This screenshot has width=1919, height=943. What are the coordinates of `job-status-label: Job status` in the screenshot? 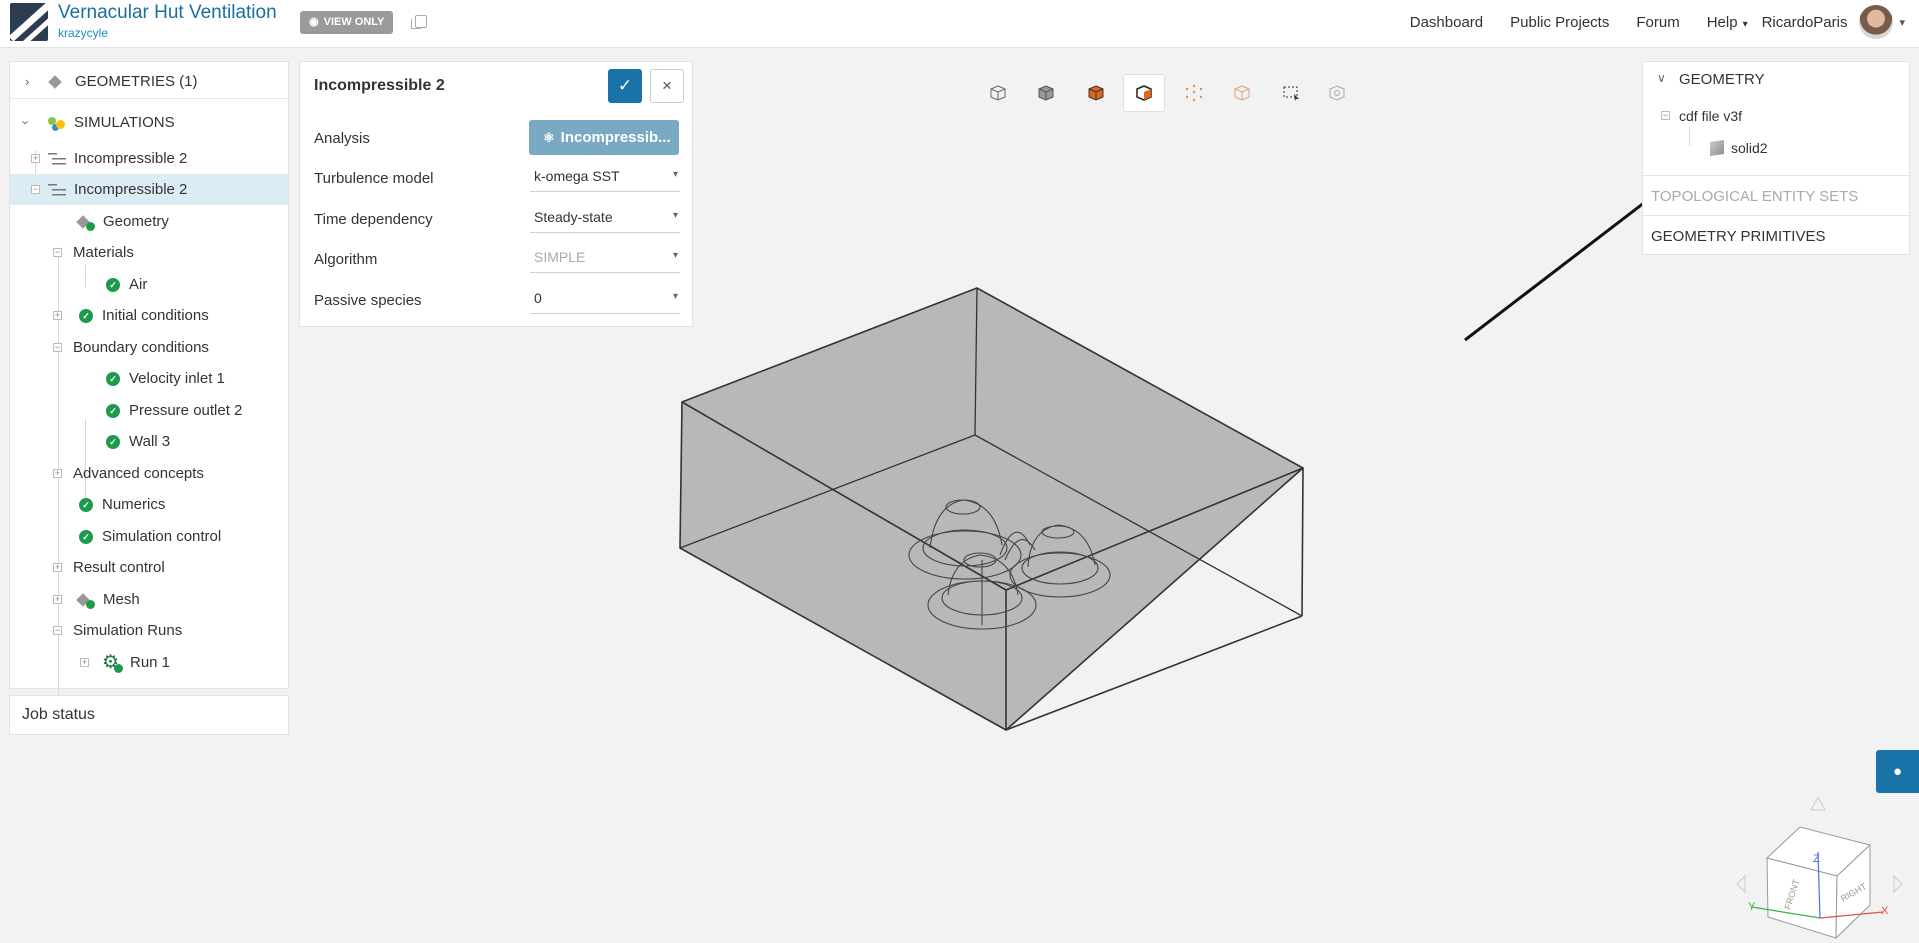 It's located at (58, 714).